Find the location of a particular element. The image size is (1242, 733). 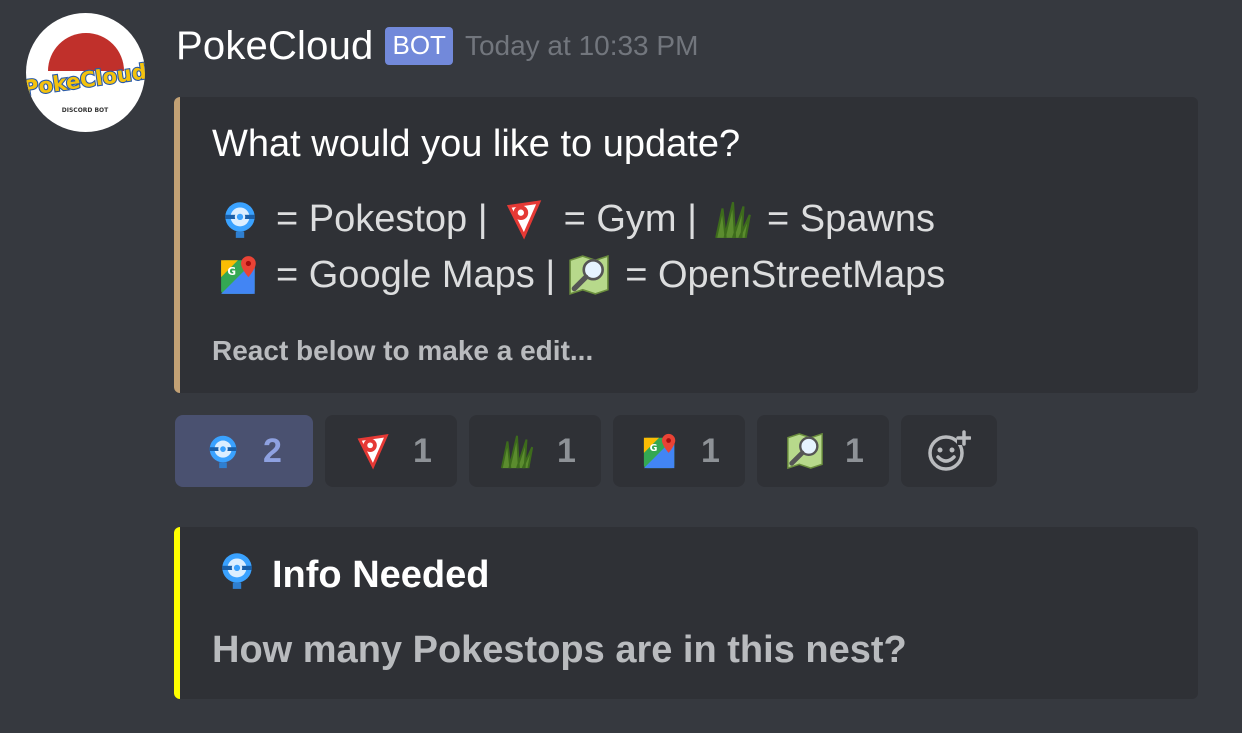

reaction-google-maps: G 1 is located at coordinates (679, 451).